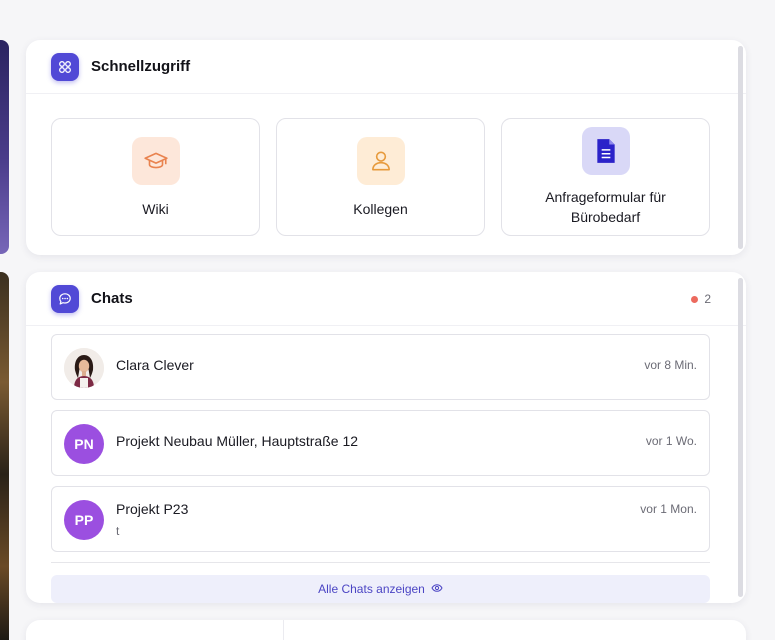  I want to click on grid-icon, so click(65, 66).